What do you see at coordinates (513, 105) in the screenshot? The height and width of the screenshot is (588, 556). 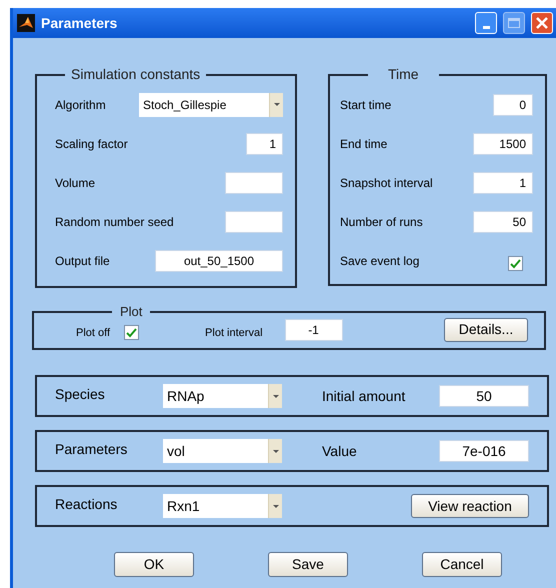 I see `input-field: 0` at bounding box center [513, 105].